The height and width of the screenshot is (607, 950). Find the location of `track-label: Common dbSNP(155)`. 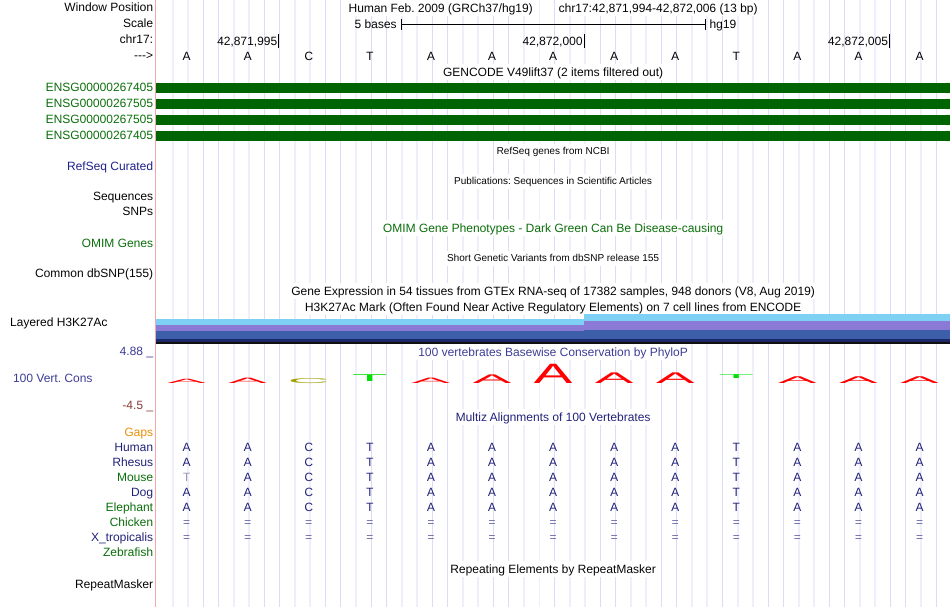

track-label: Common dbSNP(155) is located at coordinates (93, 273).